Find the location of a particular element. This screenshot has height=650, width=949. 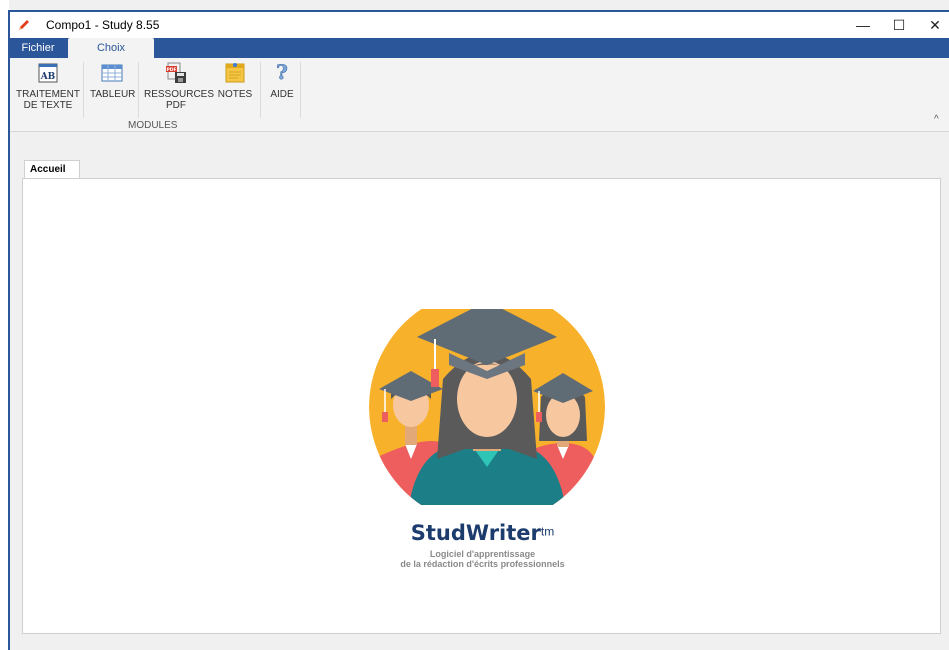

studwriter-logo-illustration is located at coordinates (487, 407).